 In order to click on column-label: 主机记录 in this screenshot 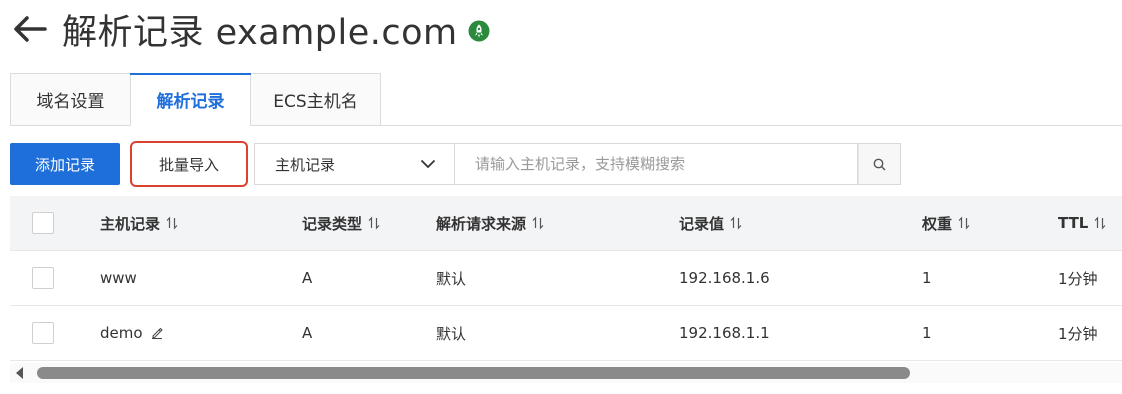, I will do `click(130, 223)`.